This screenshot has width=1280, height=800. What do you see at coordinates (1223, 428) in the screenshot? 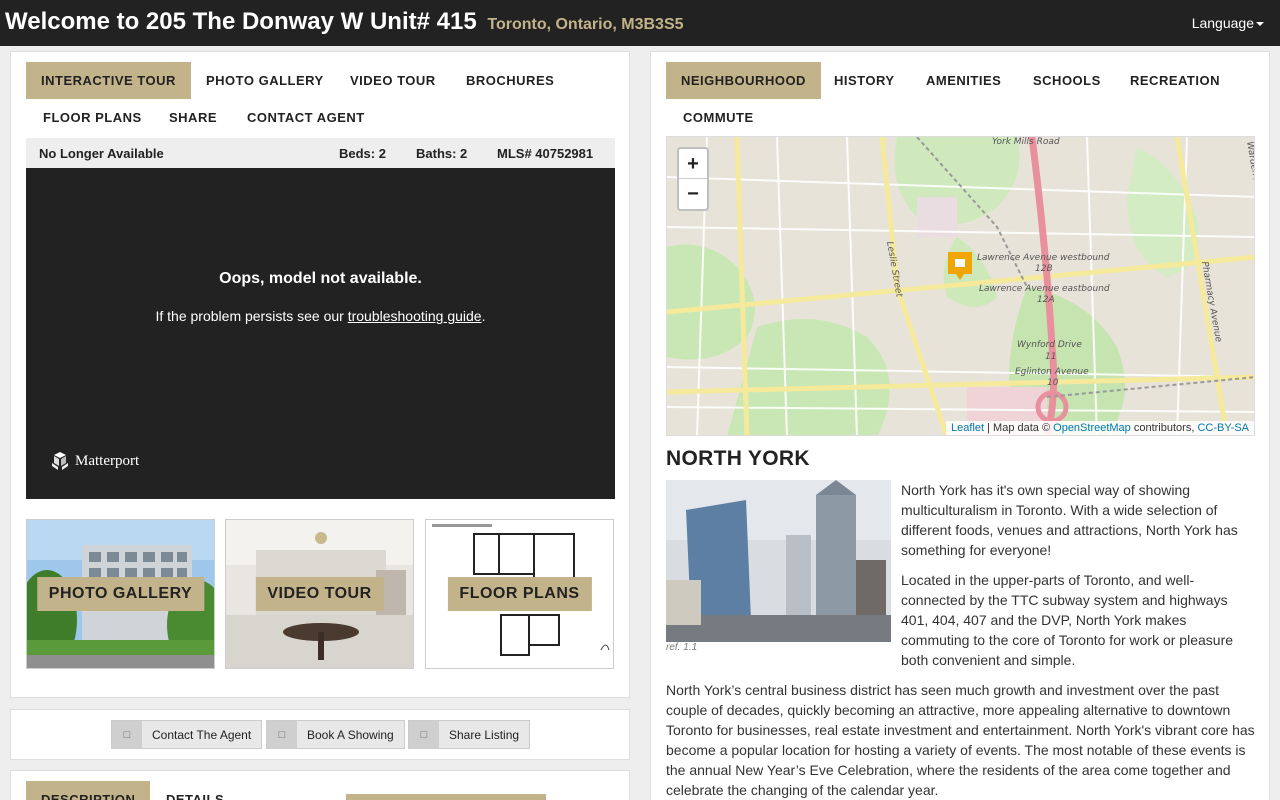
I see `cc-by-sa-link: CC-BY-SA` at bounding box center [1223, 428].